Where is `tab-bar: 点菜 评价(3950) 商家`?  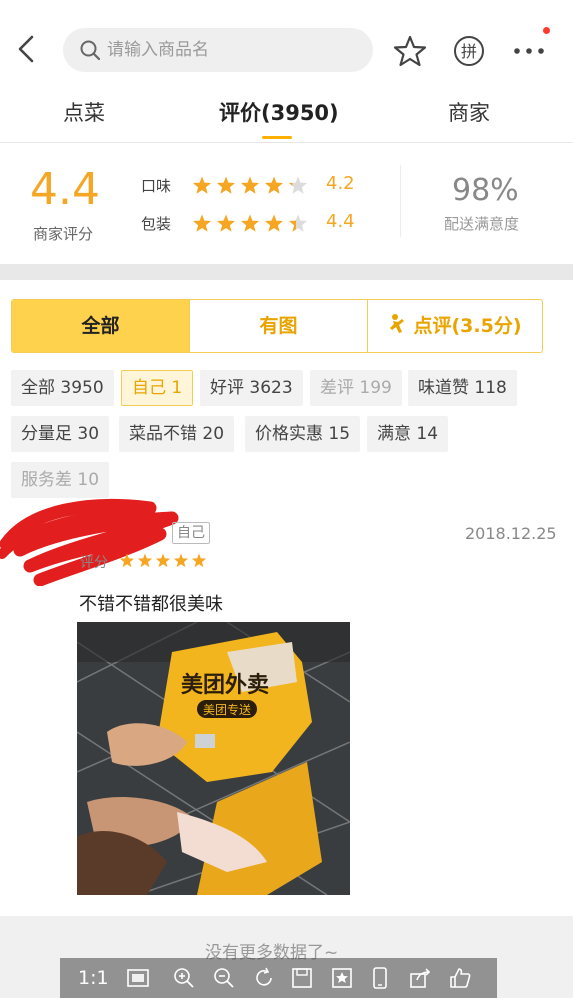 tab-bar: 点菜 评价(3950) 商家 is located at coordinates (286, 118).